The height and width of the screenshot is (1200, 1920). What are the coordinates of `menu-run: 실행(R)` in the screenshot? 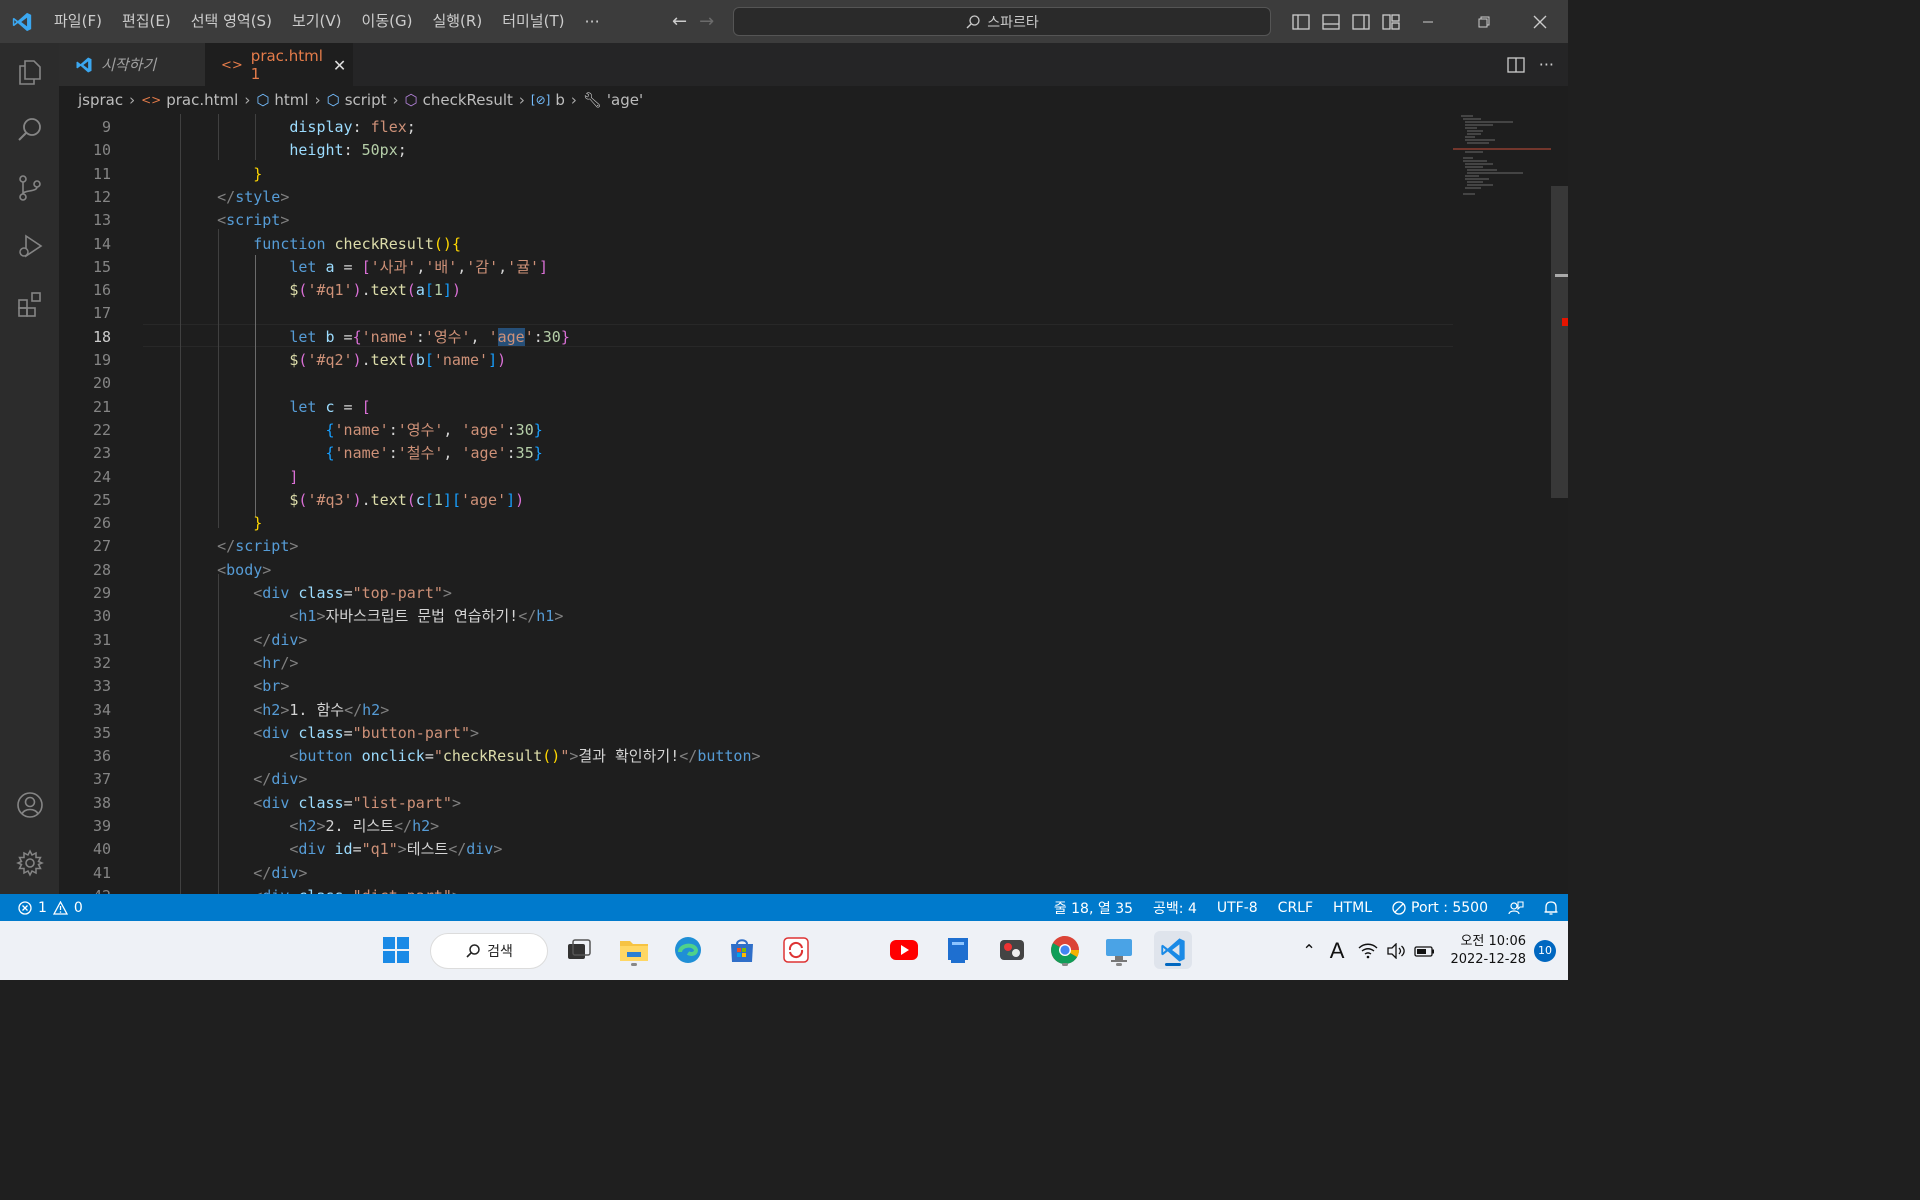 It's located at (457, 21).